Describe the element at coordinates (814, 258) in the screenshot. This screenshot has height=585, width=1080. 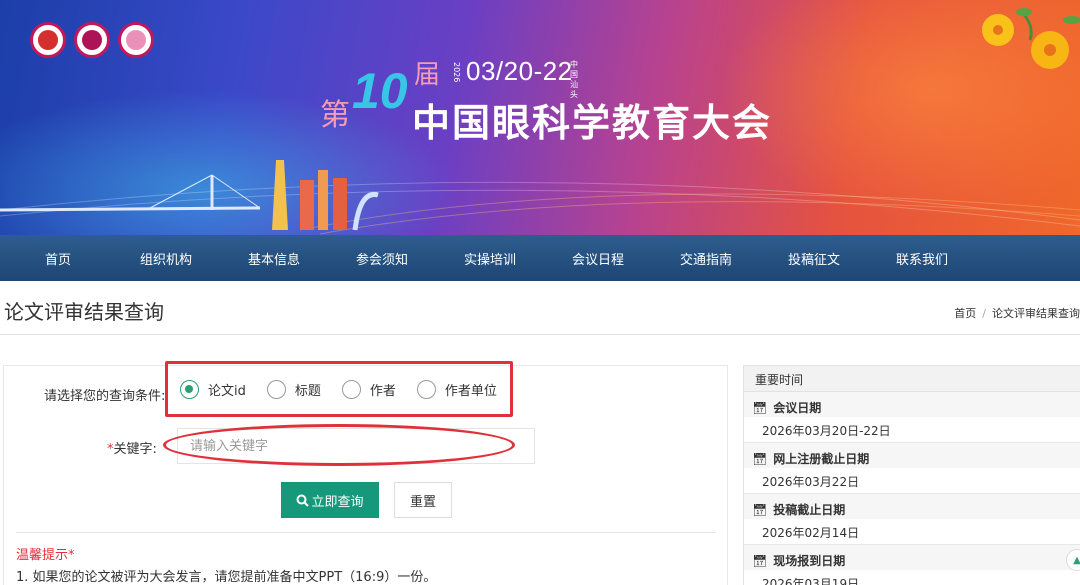
I see `nav-item-submission: 投稿征文` at that location.